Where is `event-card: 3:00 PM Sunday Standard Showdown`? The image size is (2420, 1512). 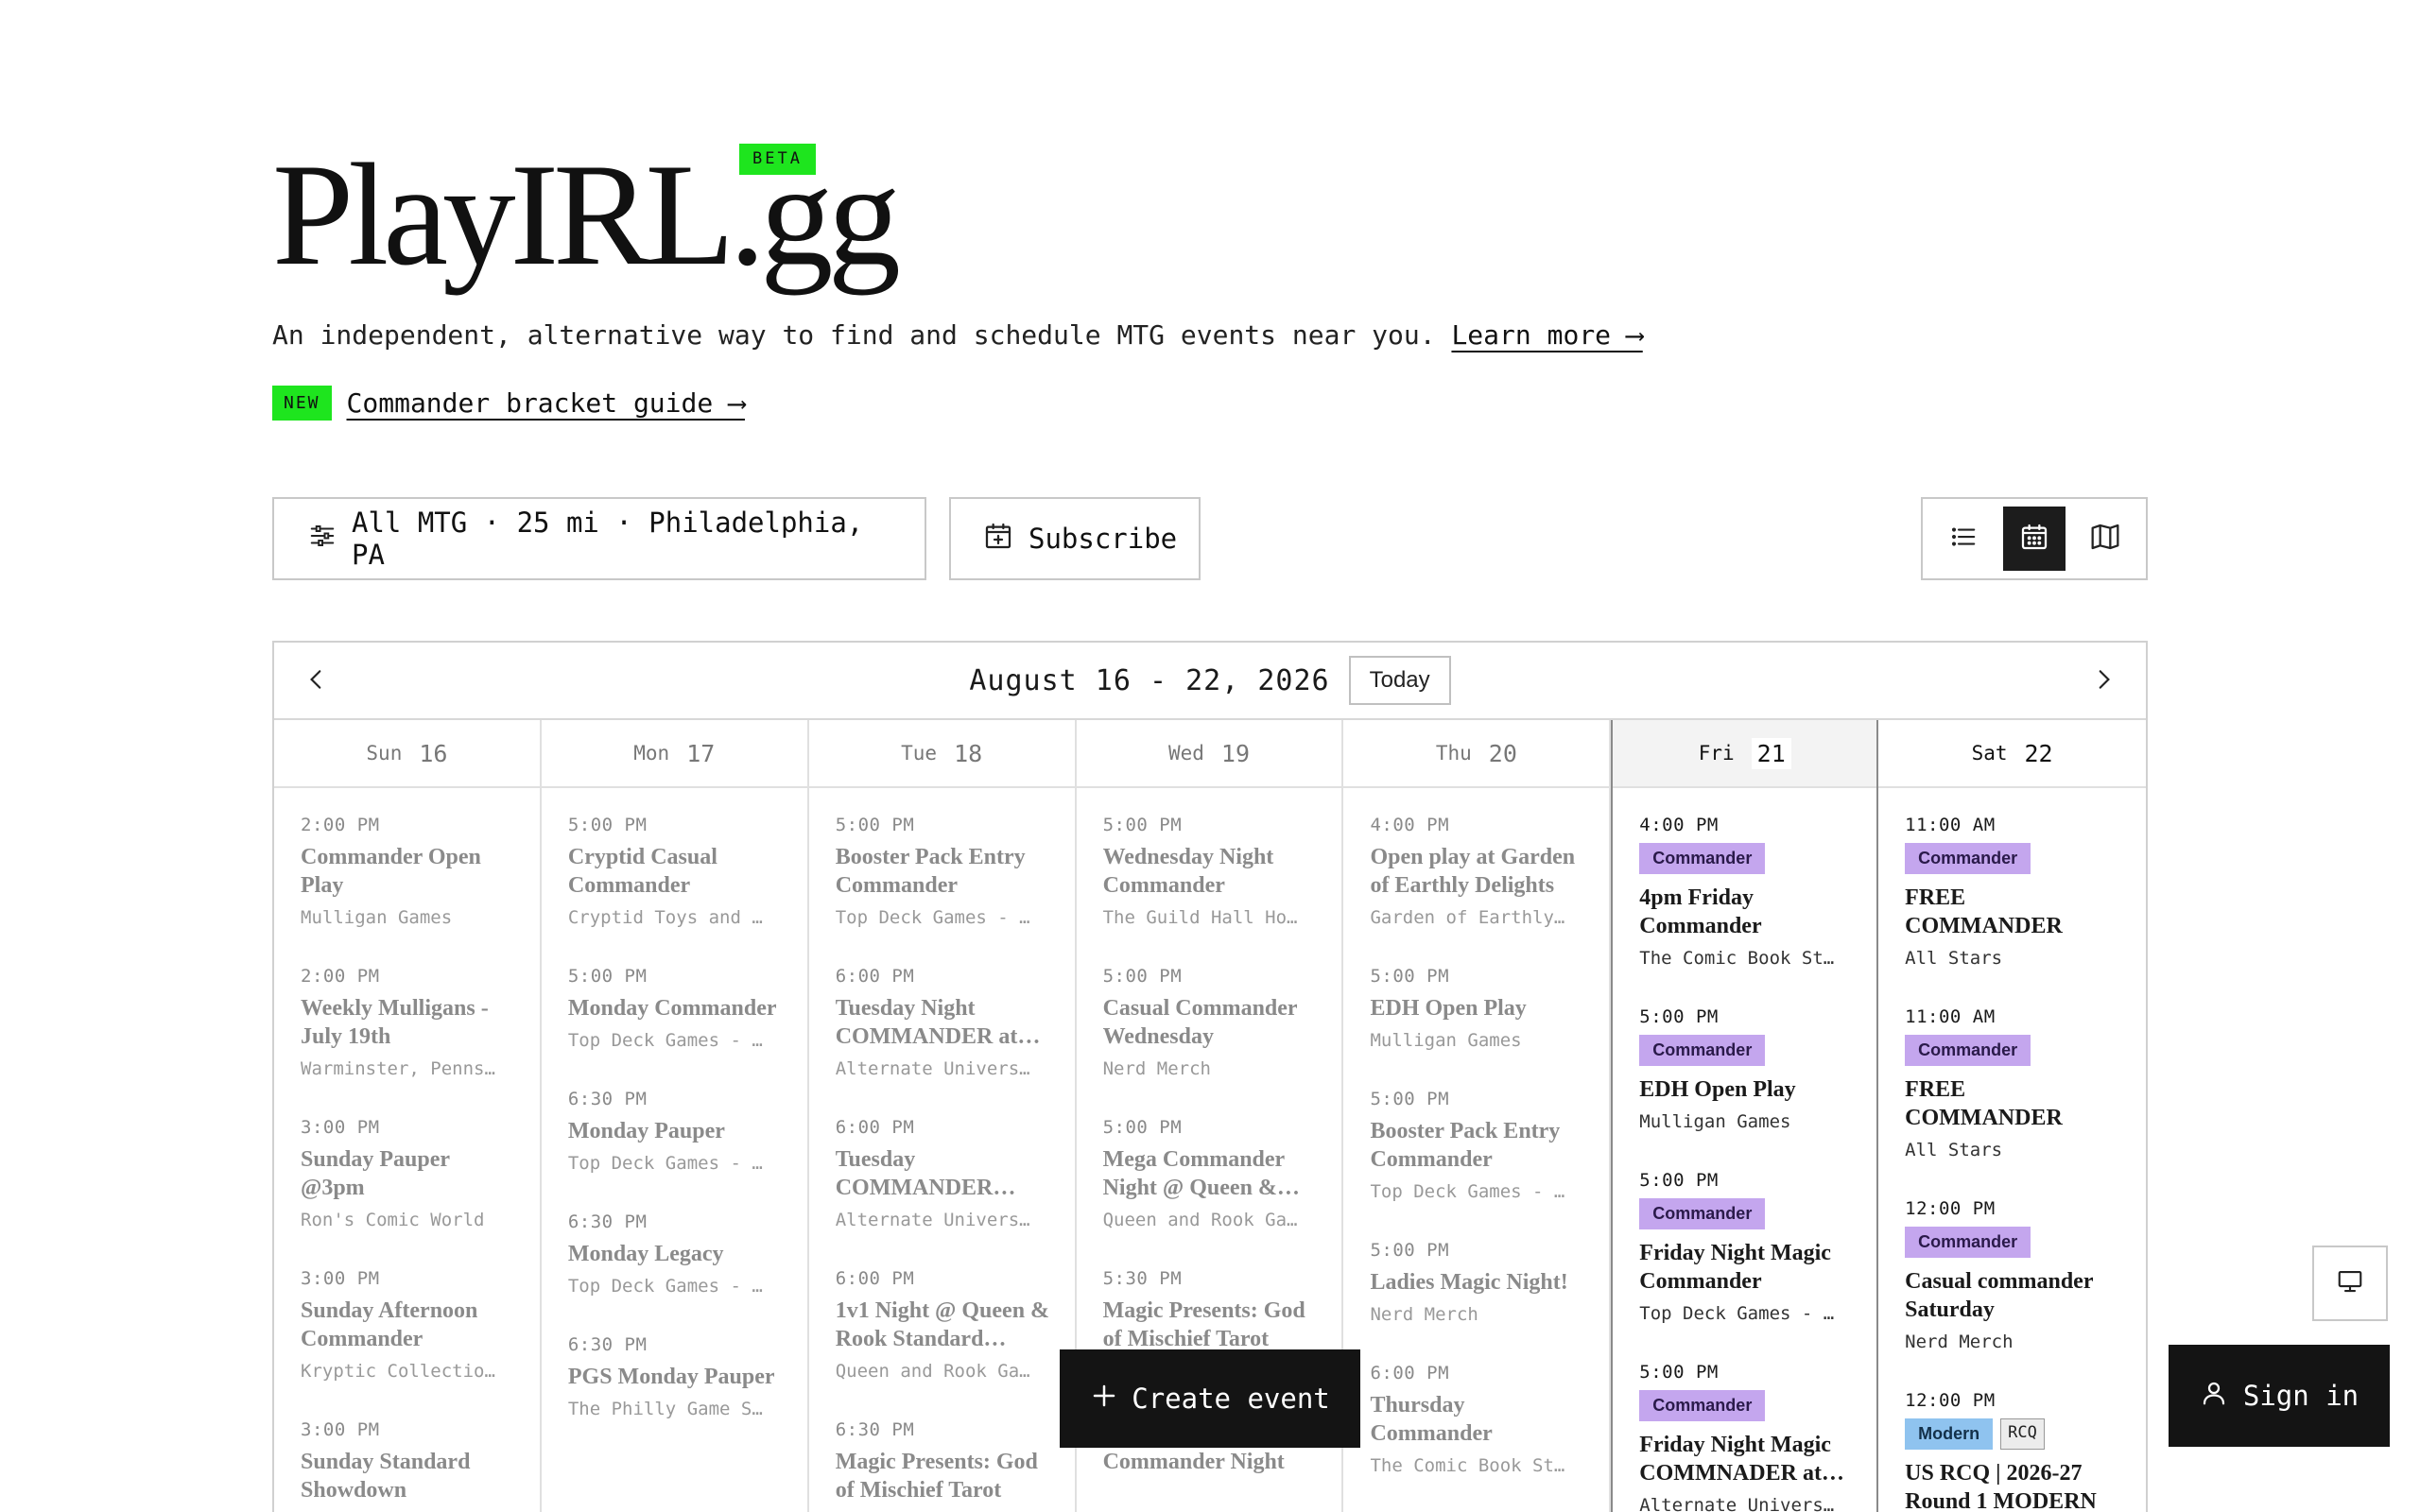
event-card: 3:00 PM Sunday Standard Showdown is located at coordinates (408, 1461).